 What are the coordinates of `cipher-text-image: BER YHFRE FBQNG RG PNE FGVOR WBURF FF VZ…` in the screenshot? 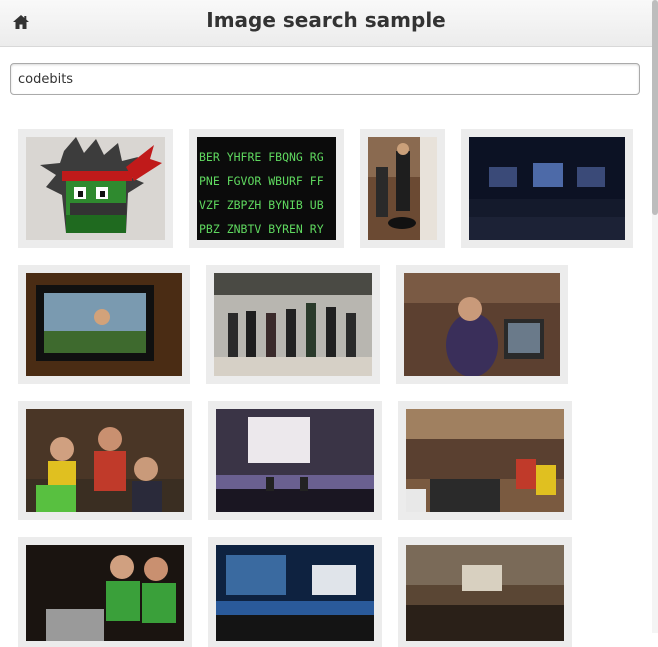 It's located at (266, 188).